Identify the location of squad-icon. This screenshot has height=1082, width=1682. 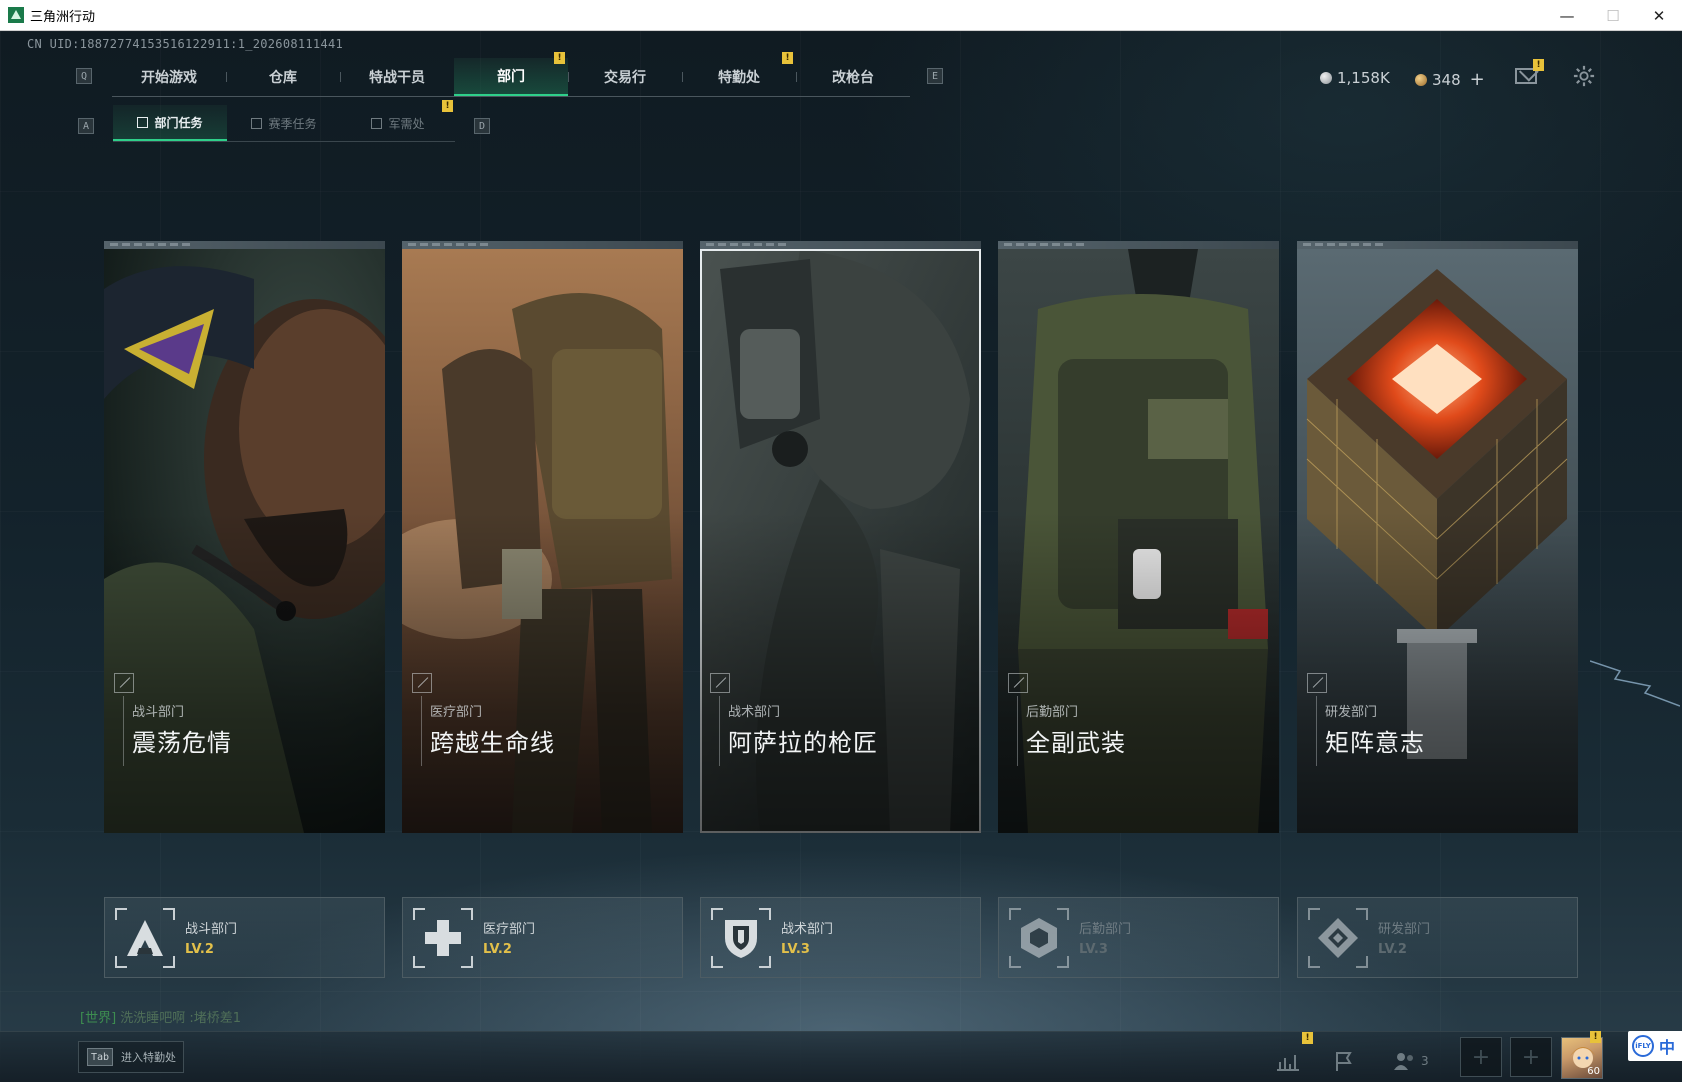
(1405, 1061).